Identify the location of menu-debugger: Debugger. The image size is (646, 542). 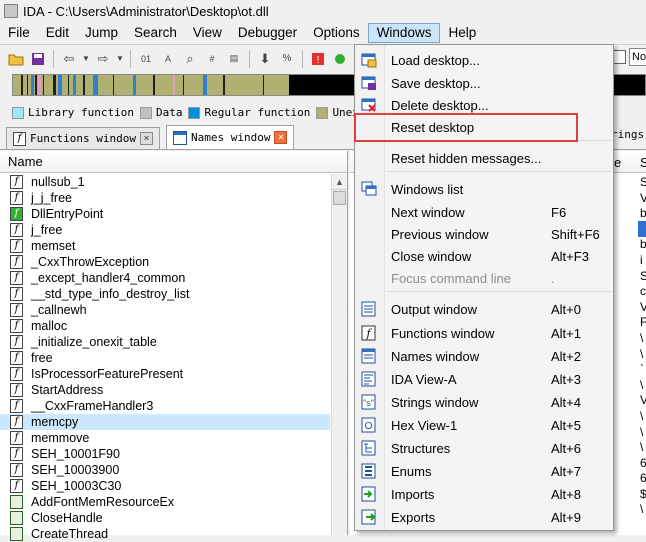
(267, 33).